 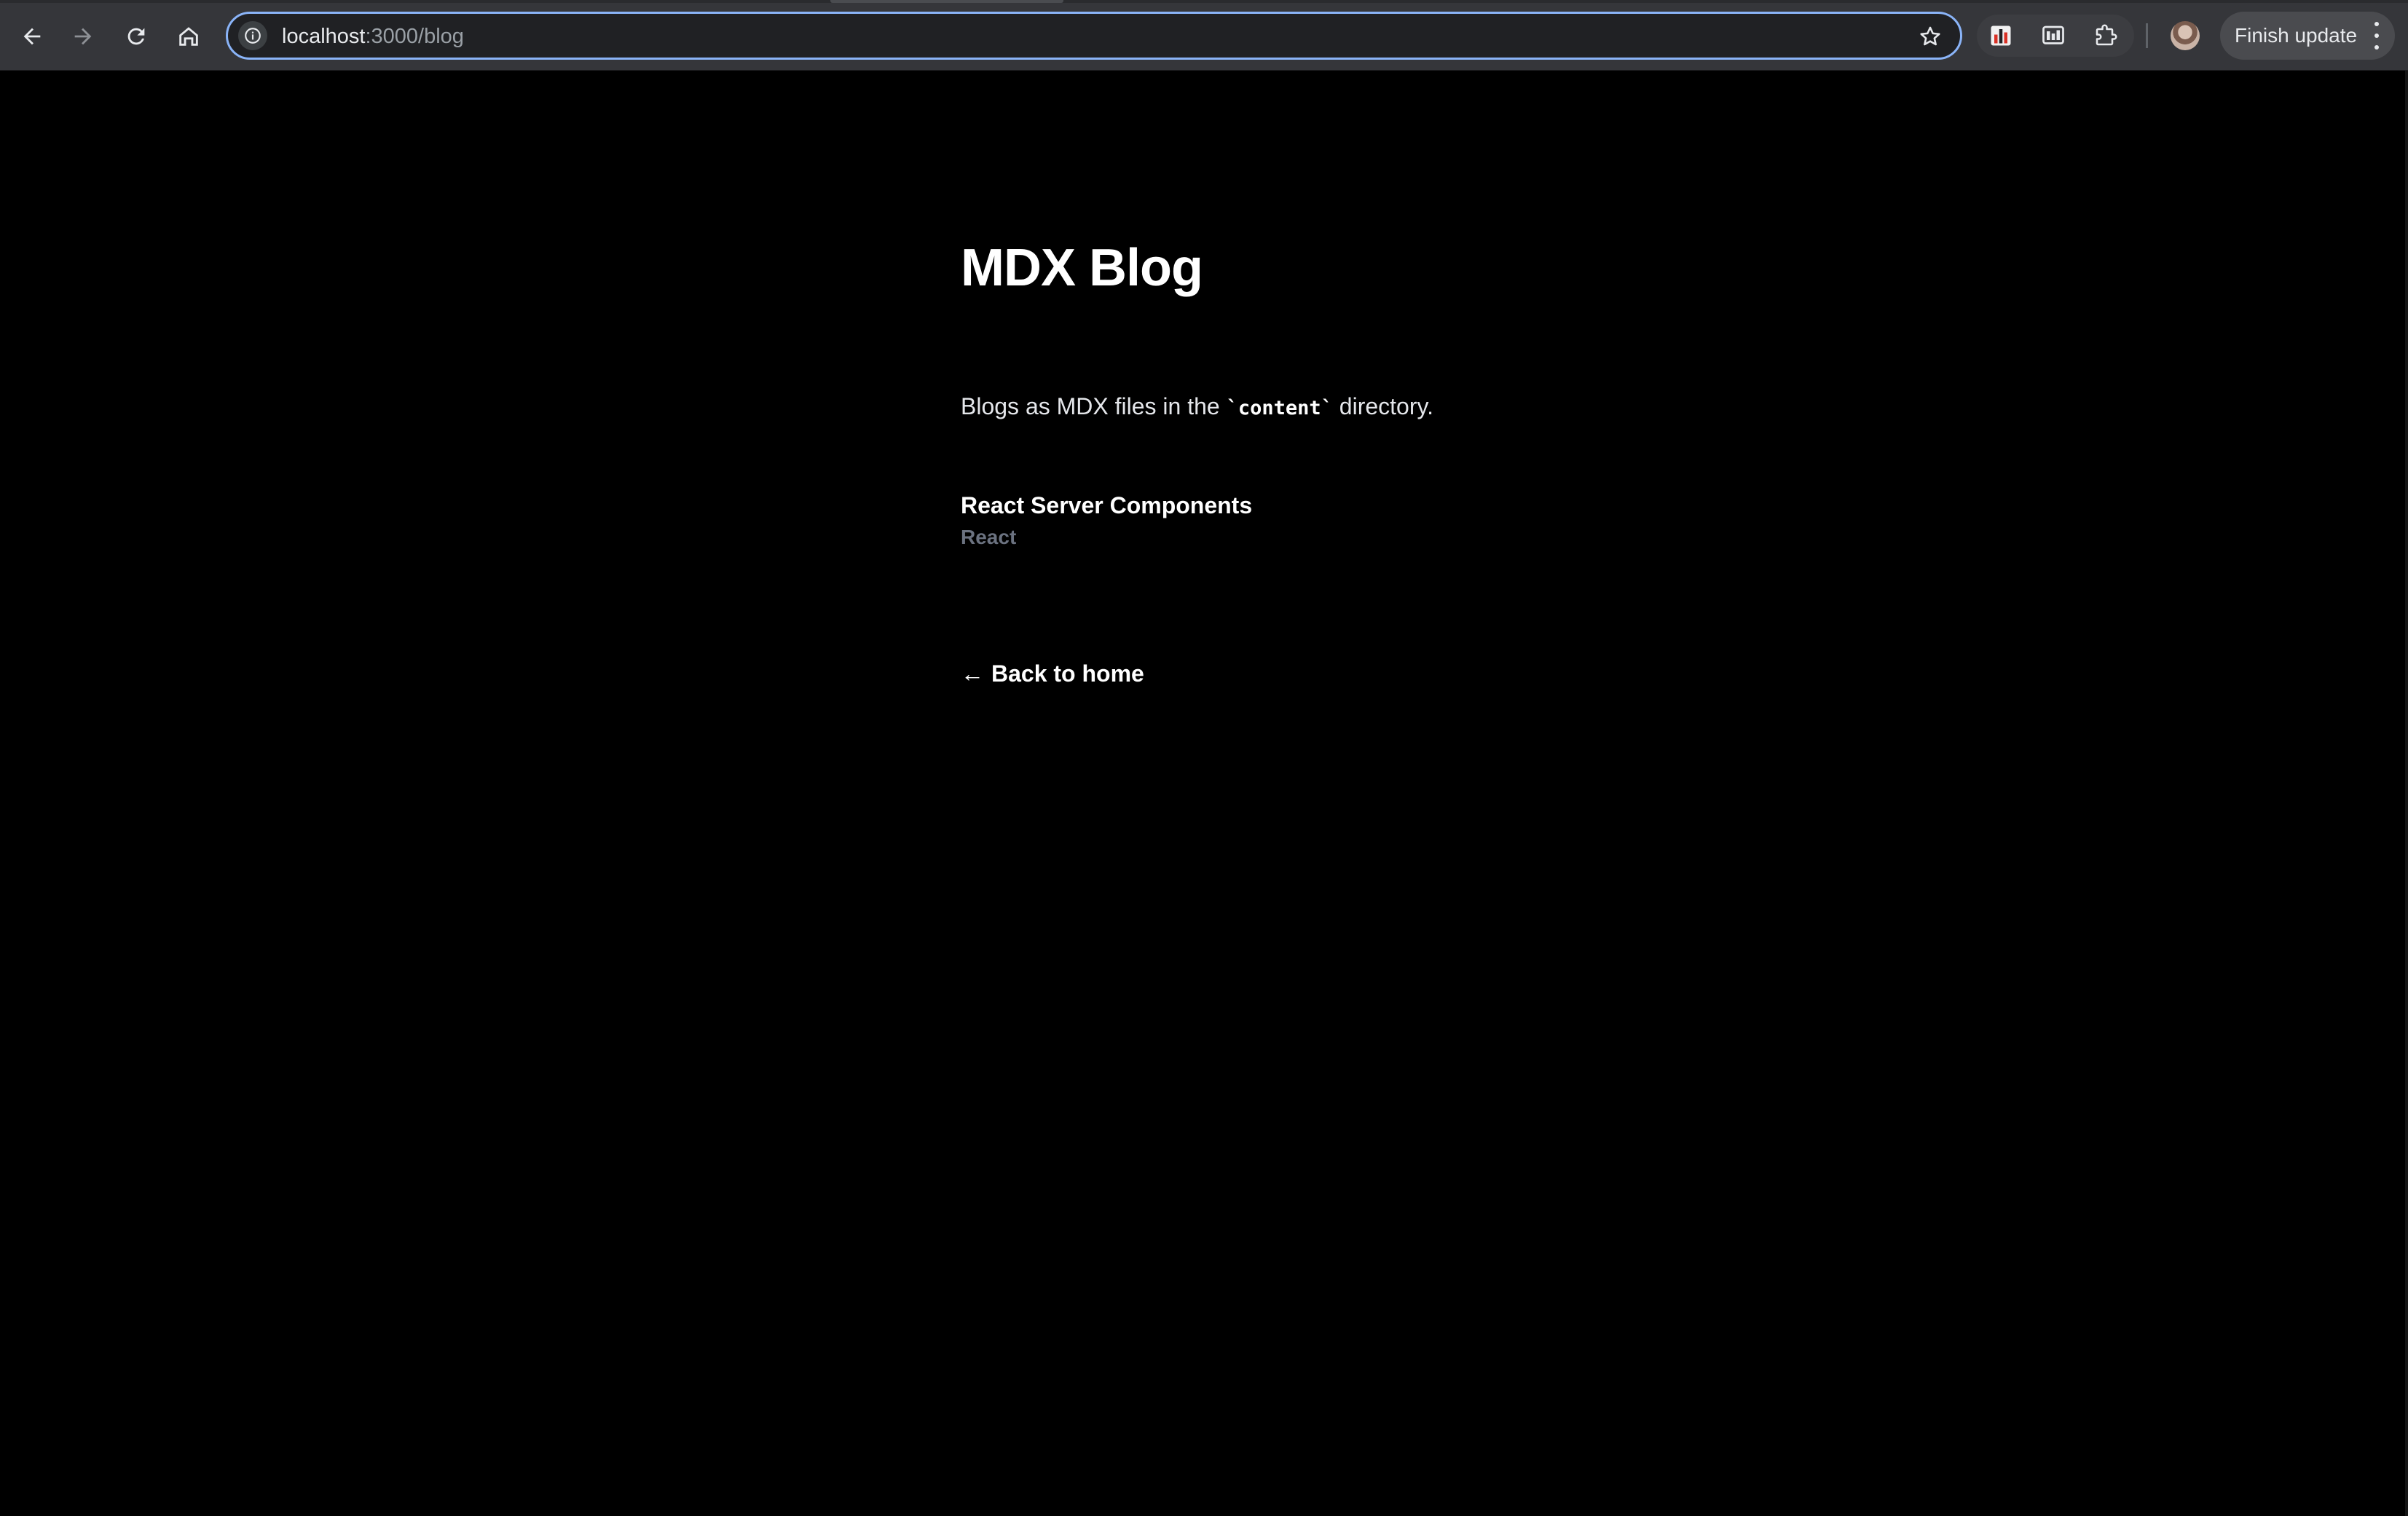 I want to click on kebab-menu-icon, so click(x=2377, y=36).